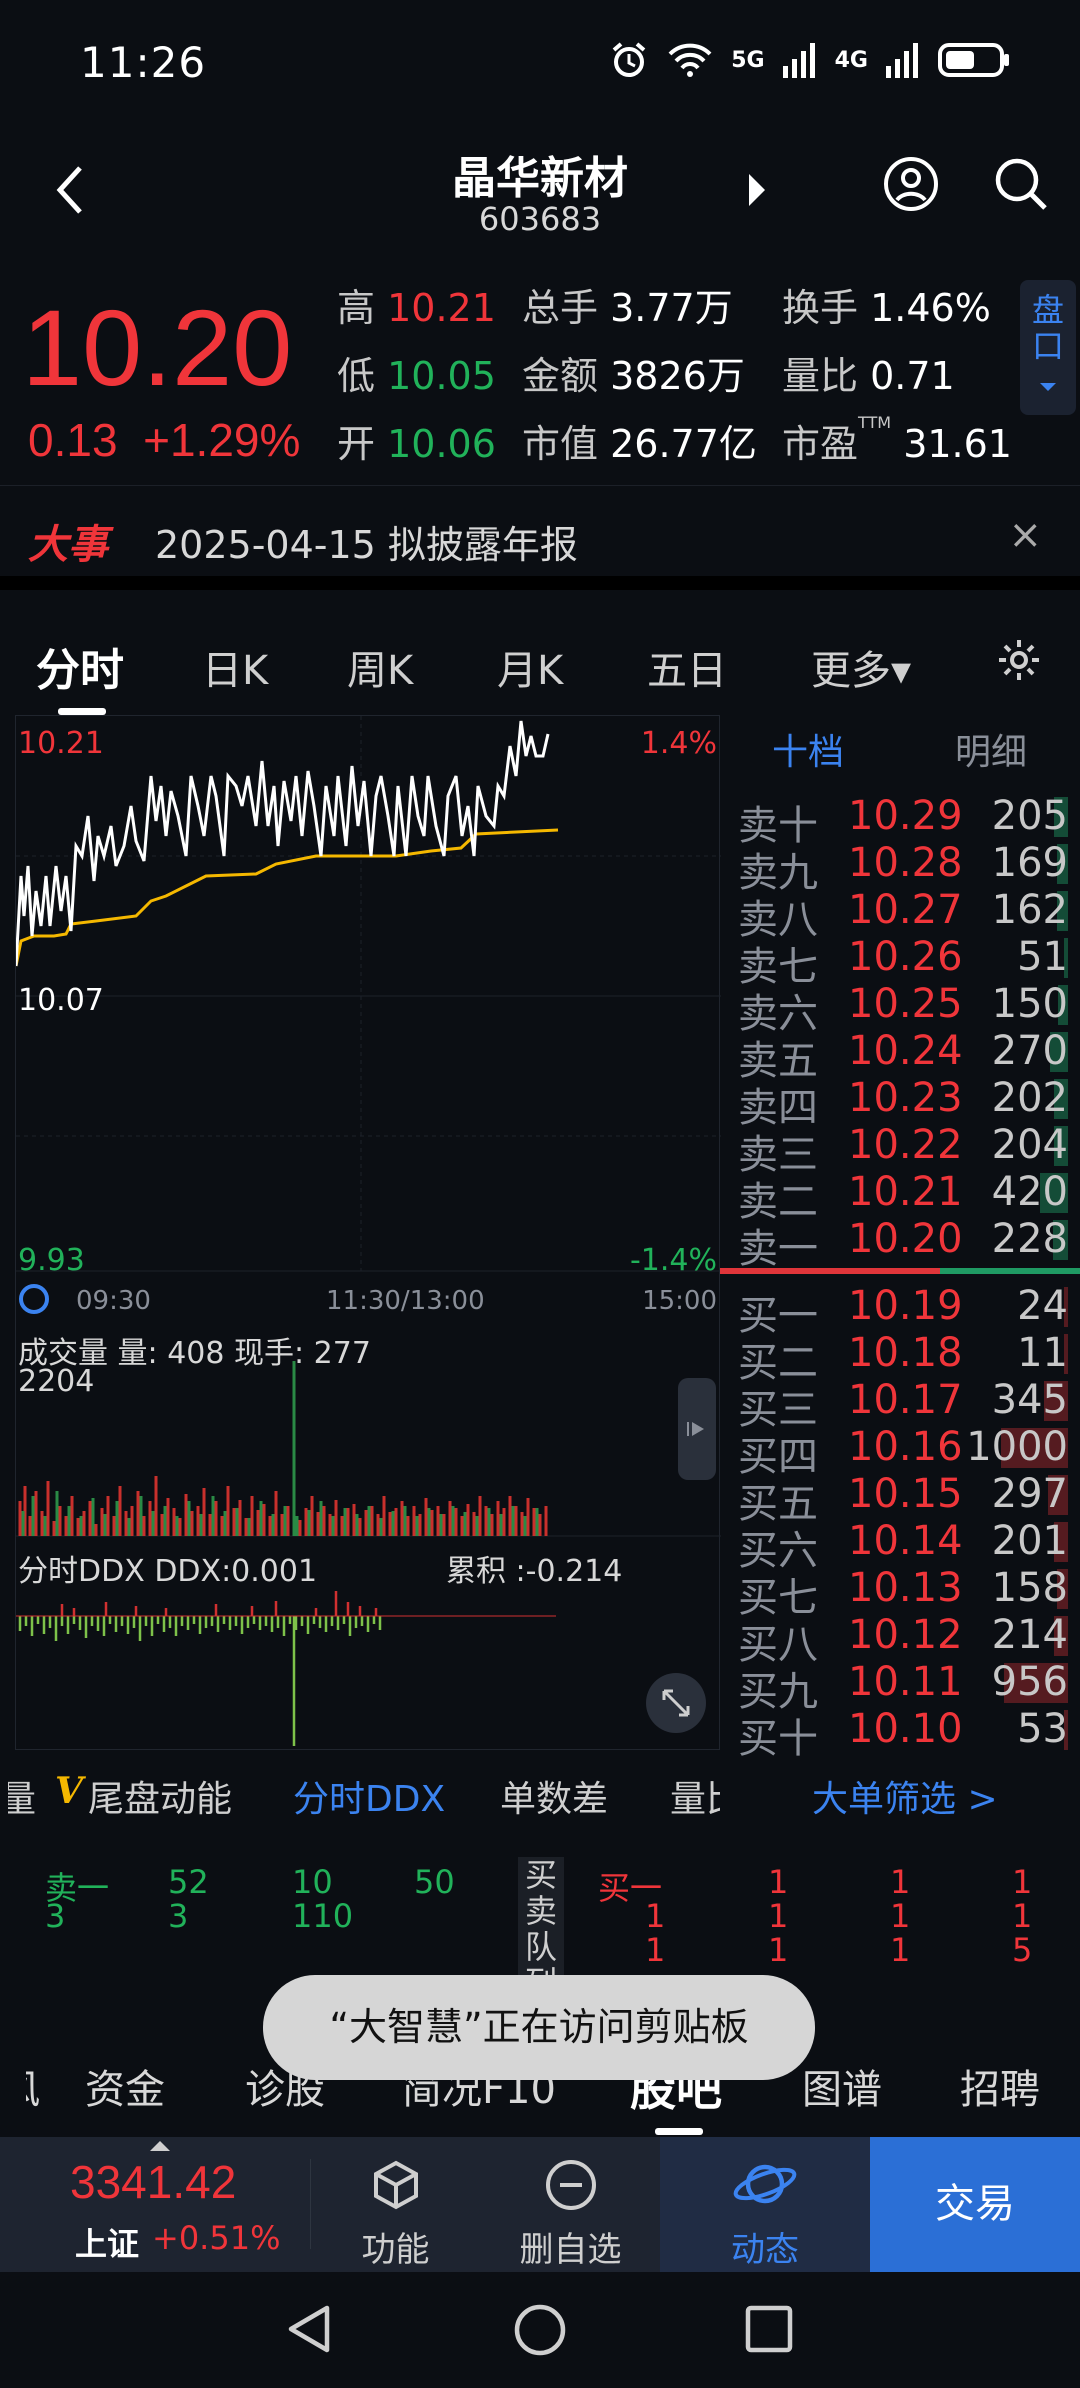 The height and width of the screenshot is (2388, 1080). Describe the element at coordinates (905, 1796) in the screenshot. I see `large-order-filter-link: 大单筛选 >` at that location.